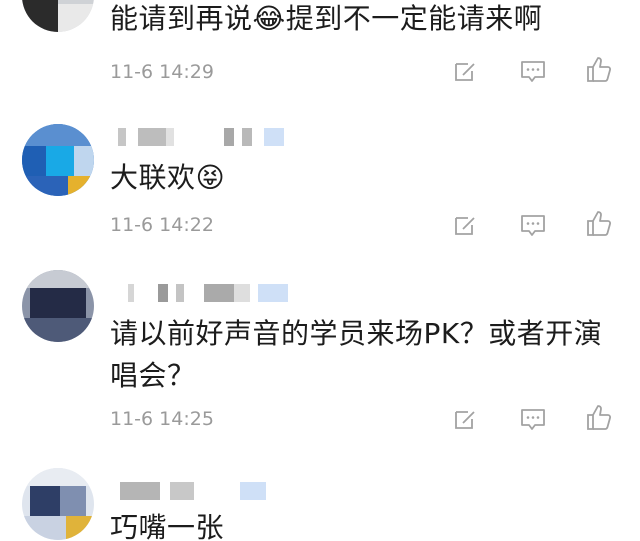  What do you see at coordinates (162, 419) in the screenshot?
I see `comment-time: 11-6 14:25` at bounding box center [162, 419].